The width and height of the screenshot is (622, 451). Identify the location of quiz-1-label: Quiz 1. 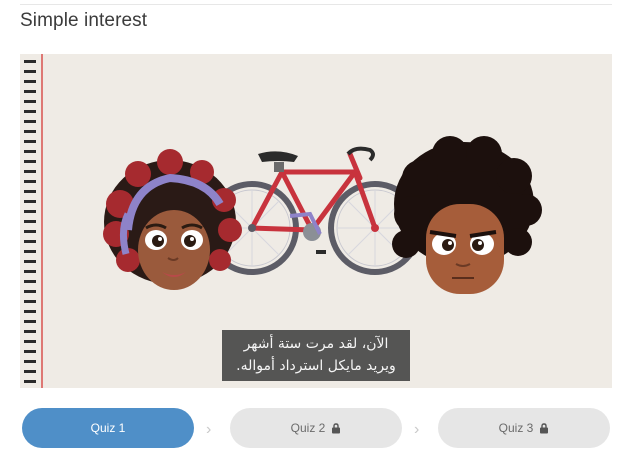
(108, 428).